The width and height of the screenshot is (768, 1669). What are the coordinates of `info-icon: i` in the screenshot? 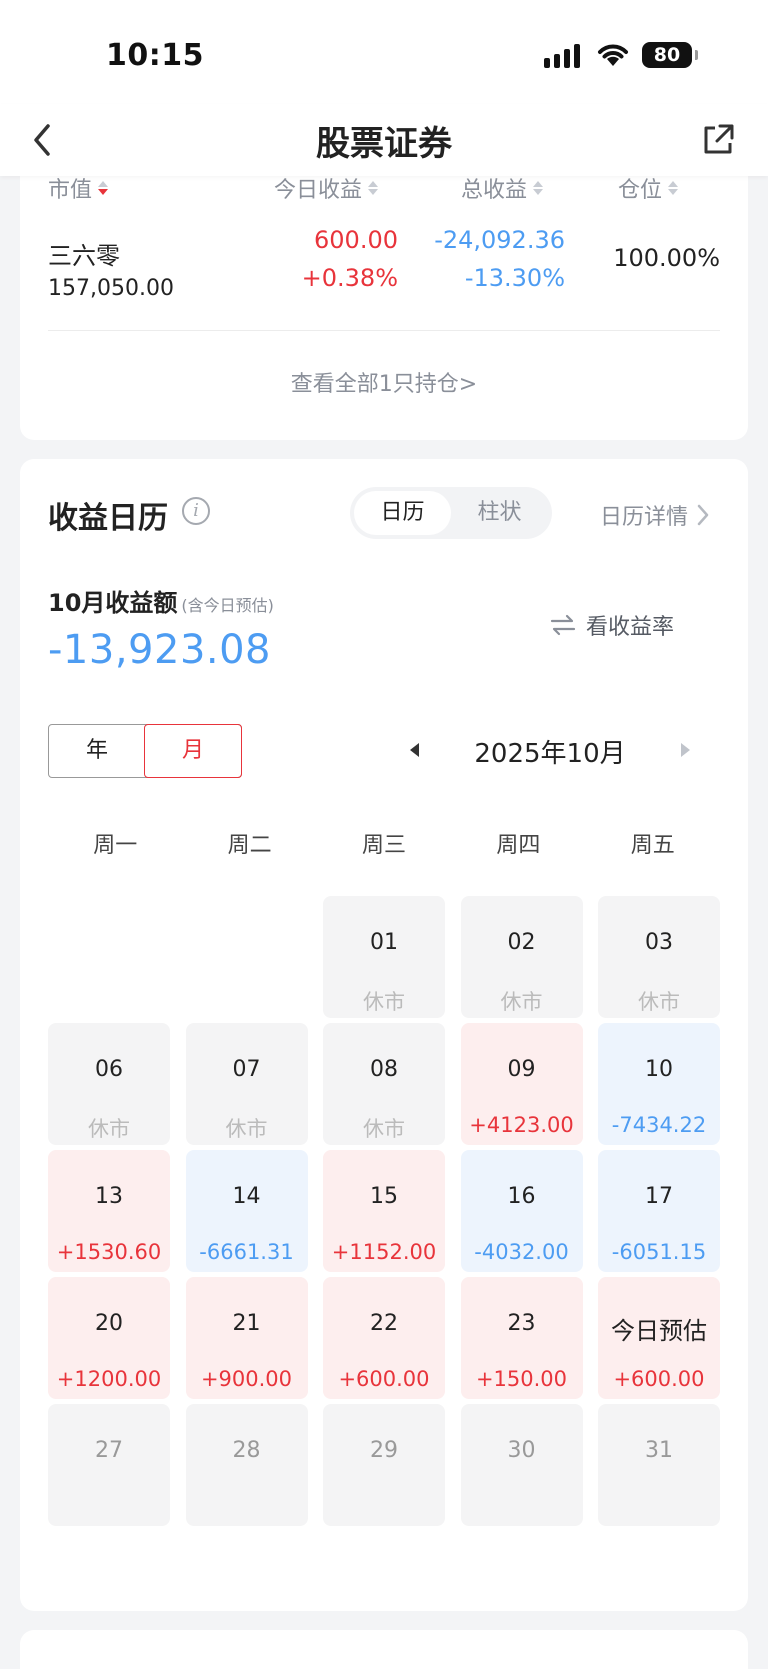 It's located at (196, 511).